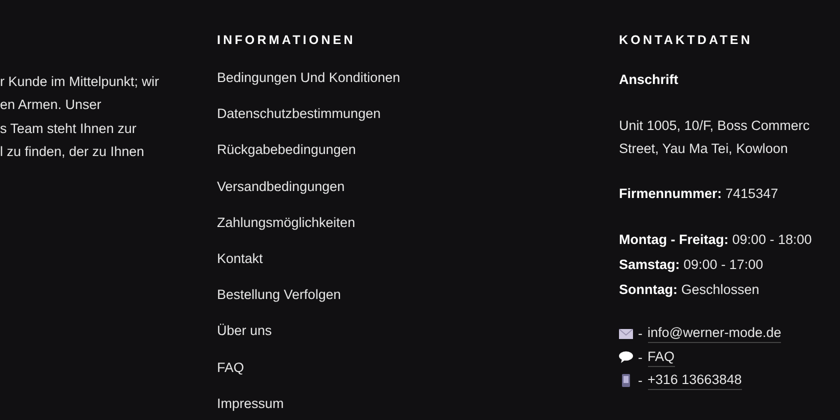 The height and width of the screenshot is (420, 840). What do you see at coordinates (286, 150) in the screenshot?
I see `footer-link: Rückgabebedingungen` at bounding box center [286, 150].